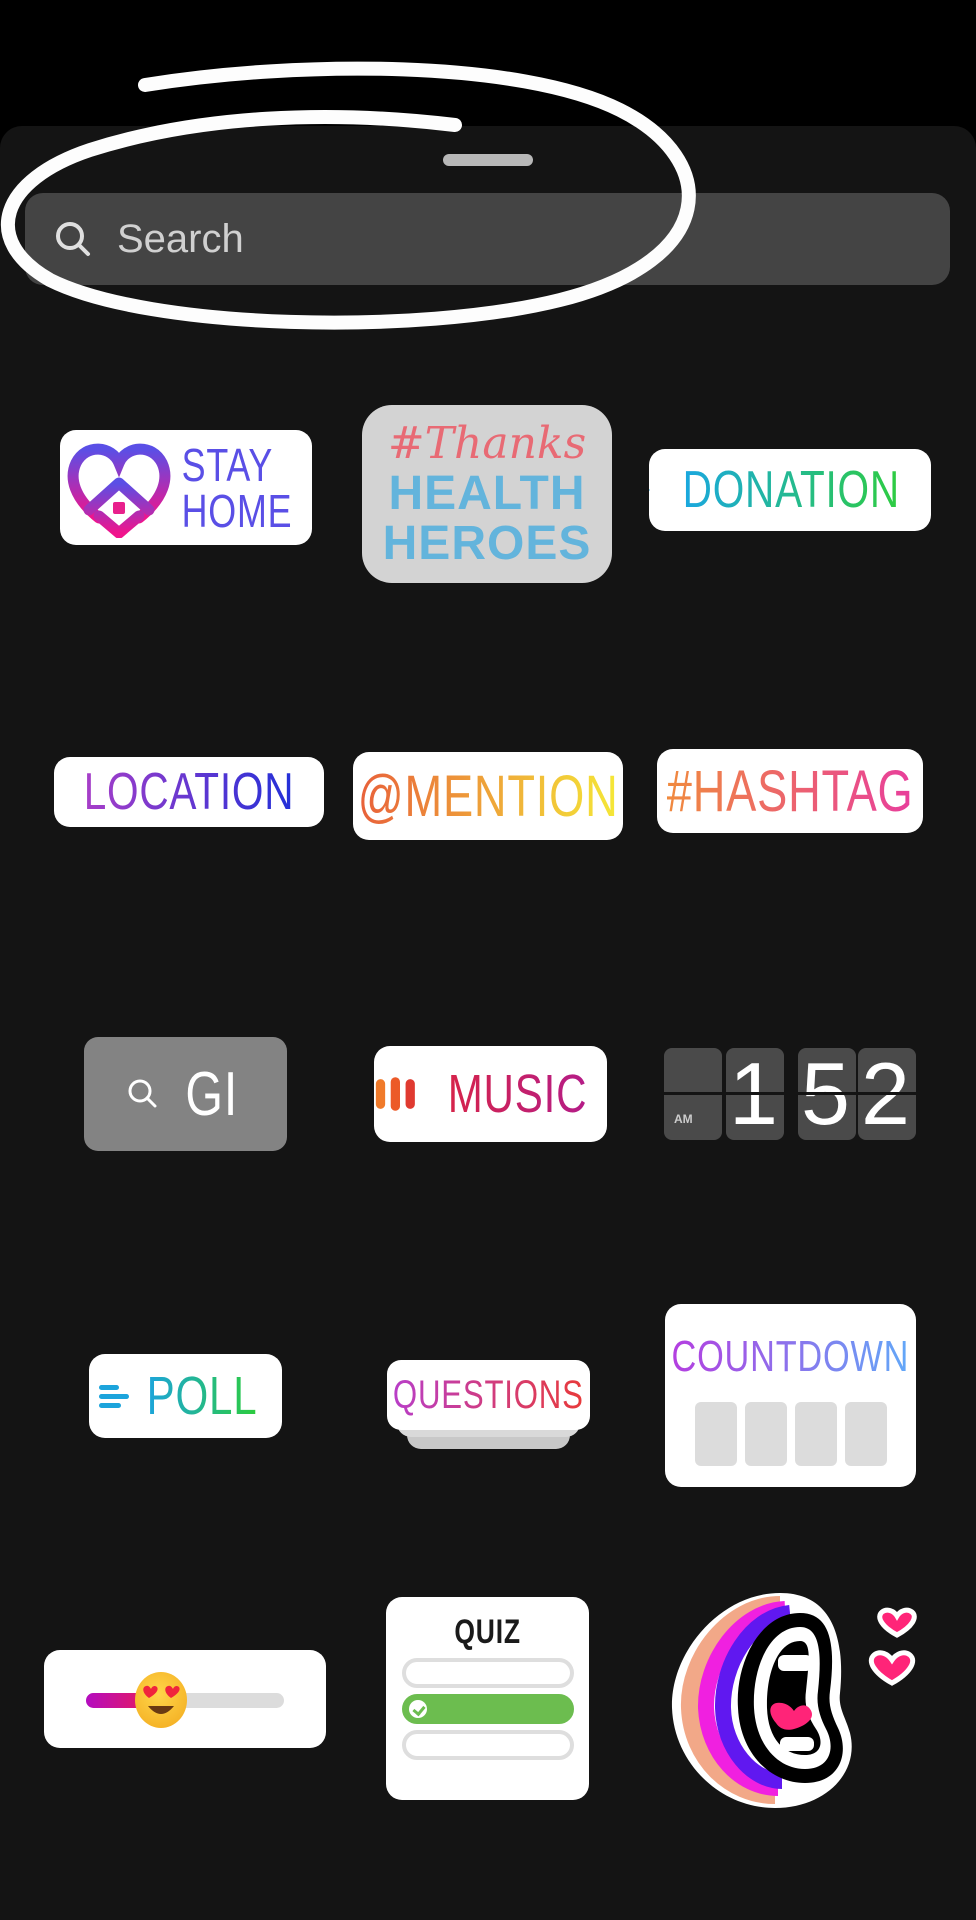  I want to click on clock-flip-minute-ones: 2, so click(887, 1094).